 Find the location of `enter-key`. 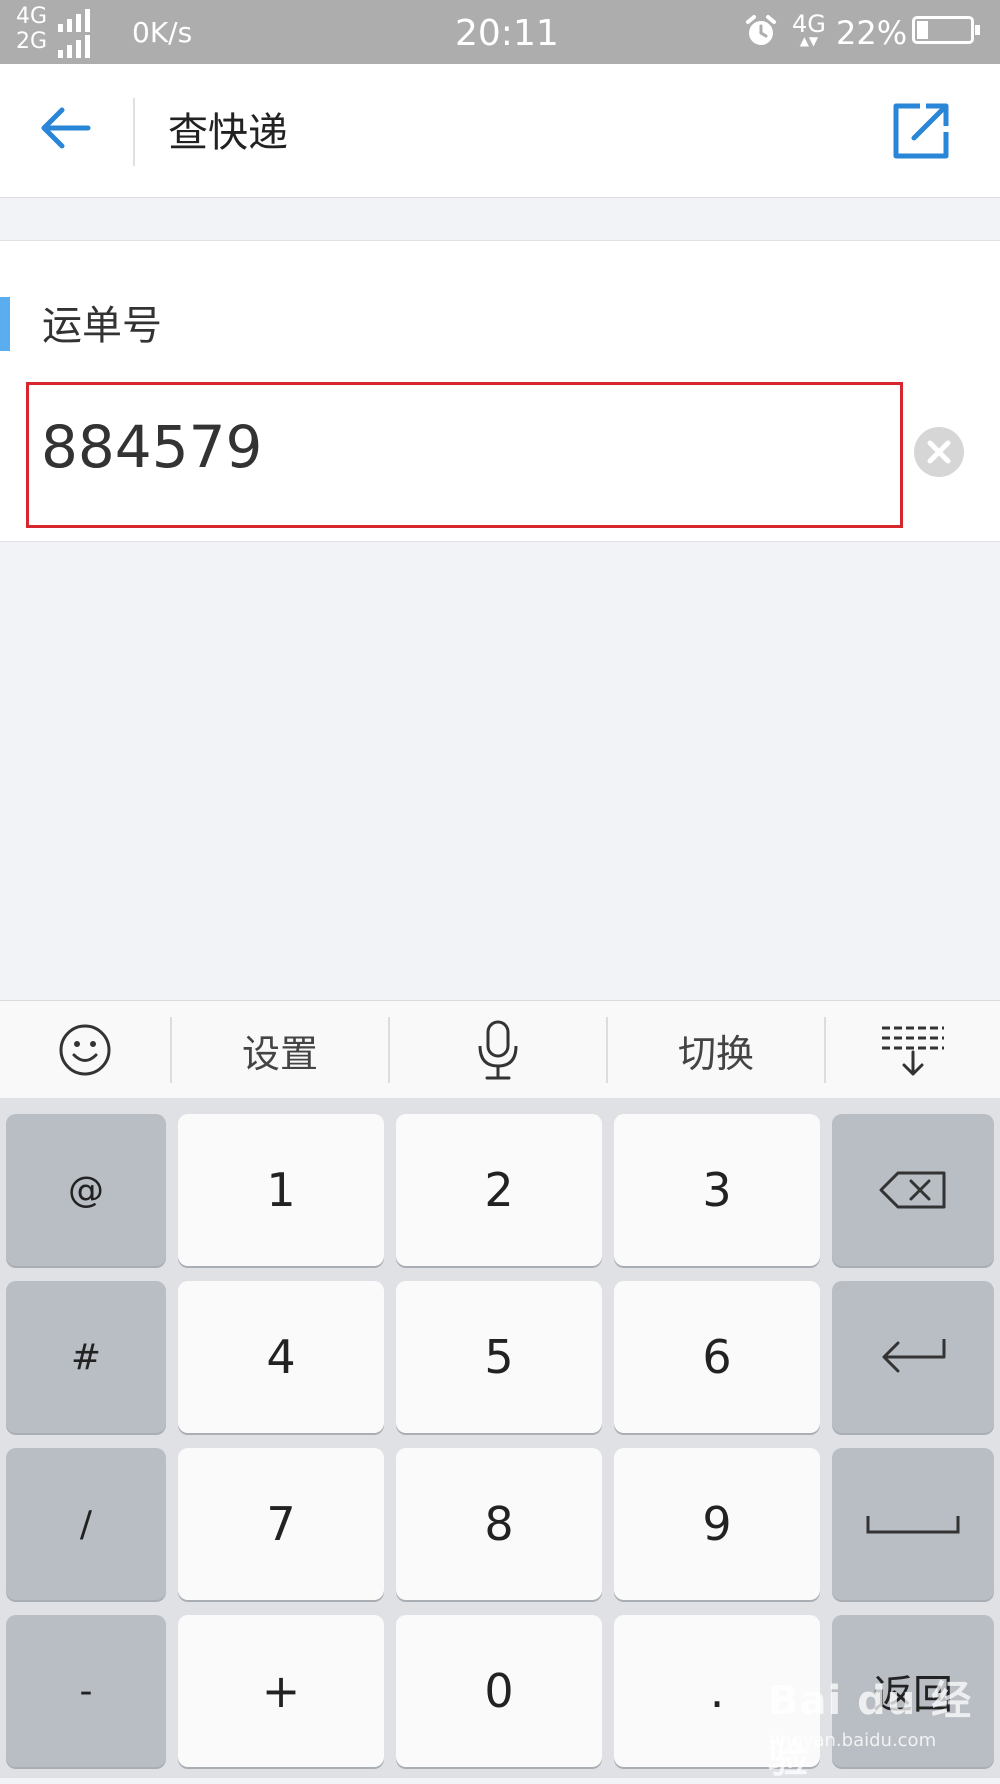

enter-key is located at coordinates (913, 1357).